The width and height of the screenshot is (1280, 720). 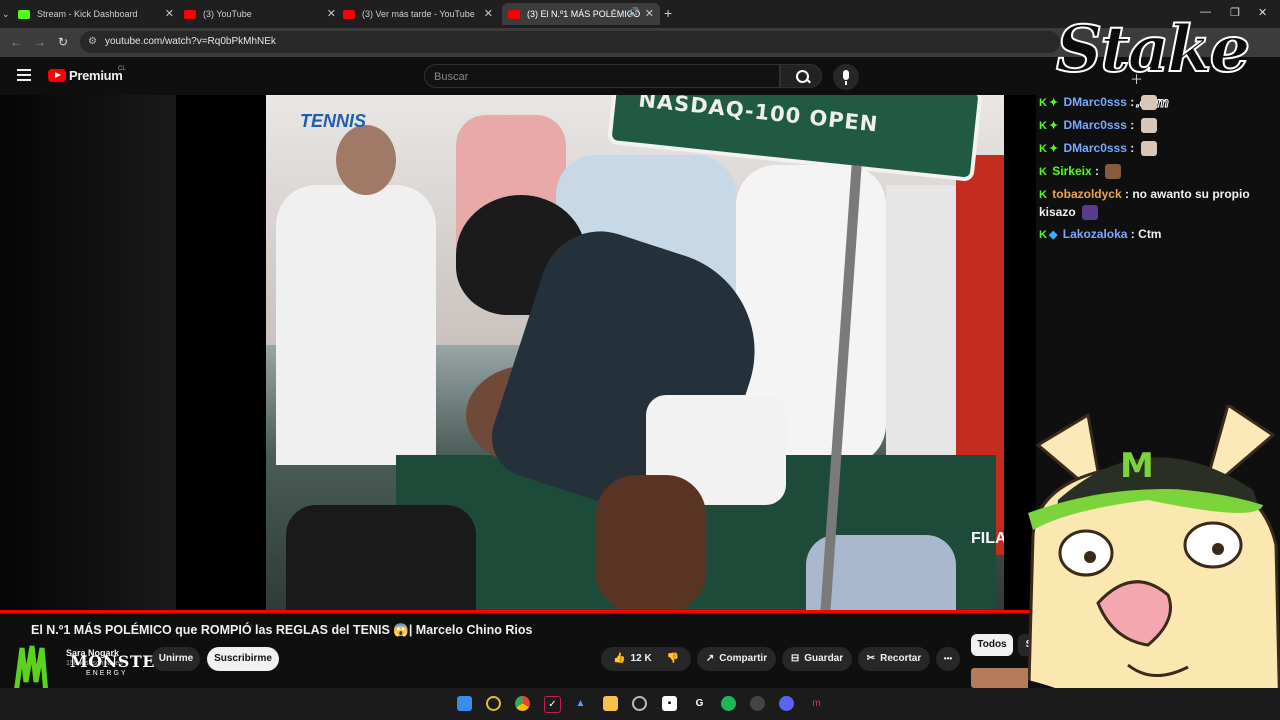 I want to click on player-left-area, so click(x=88, y=353).